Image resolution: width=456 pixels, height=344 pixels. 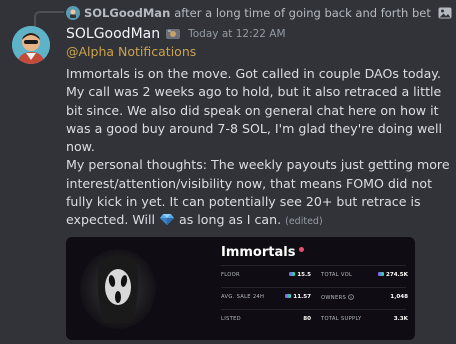 What do you see at coordinates (399, 297) in the screenshot?
I see `stat-owners-value: 1,048` at bounding box center [399, 297].